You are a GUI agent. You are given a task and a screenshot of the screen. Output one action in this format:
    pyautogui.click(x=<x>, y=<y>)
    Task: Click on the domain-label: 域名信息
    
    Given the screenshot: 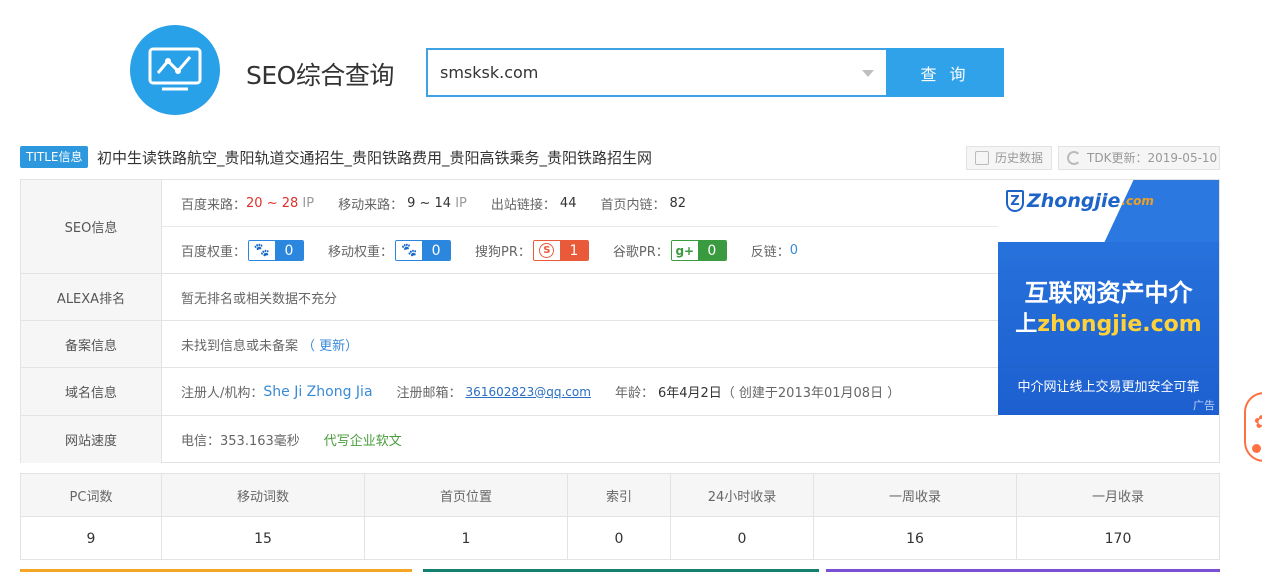 What is the action you would take?
    pyautogui.click(x=91, y=391)
    